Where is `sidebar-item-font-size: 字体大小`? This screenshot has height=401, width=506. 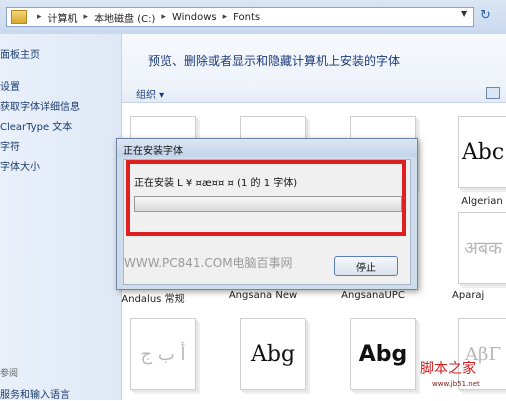 sidebar-item-font-size: 字体大小 is located at coordinates (20, 165).